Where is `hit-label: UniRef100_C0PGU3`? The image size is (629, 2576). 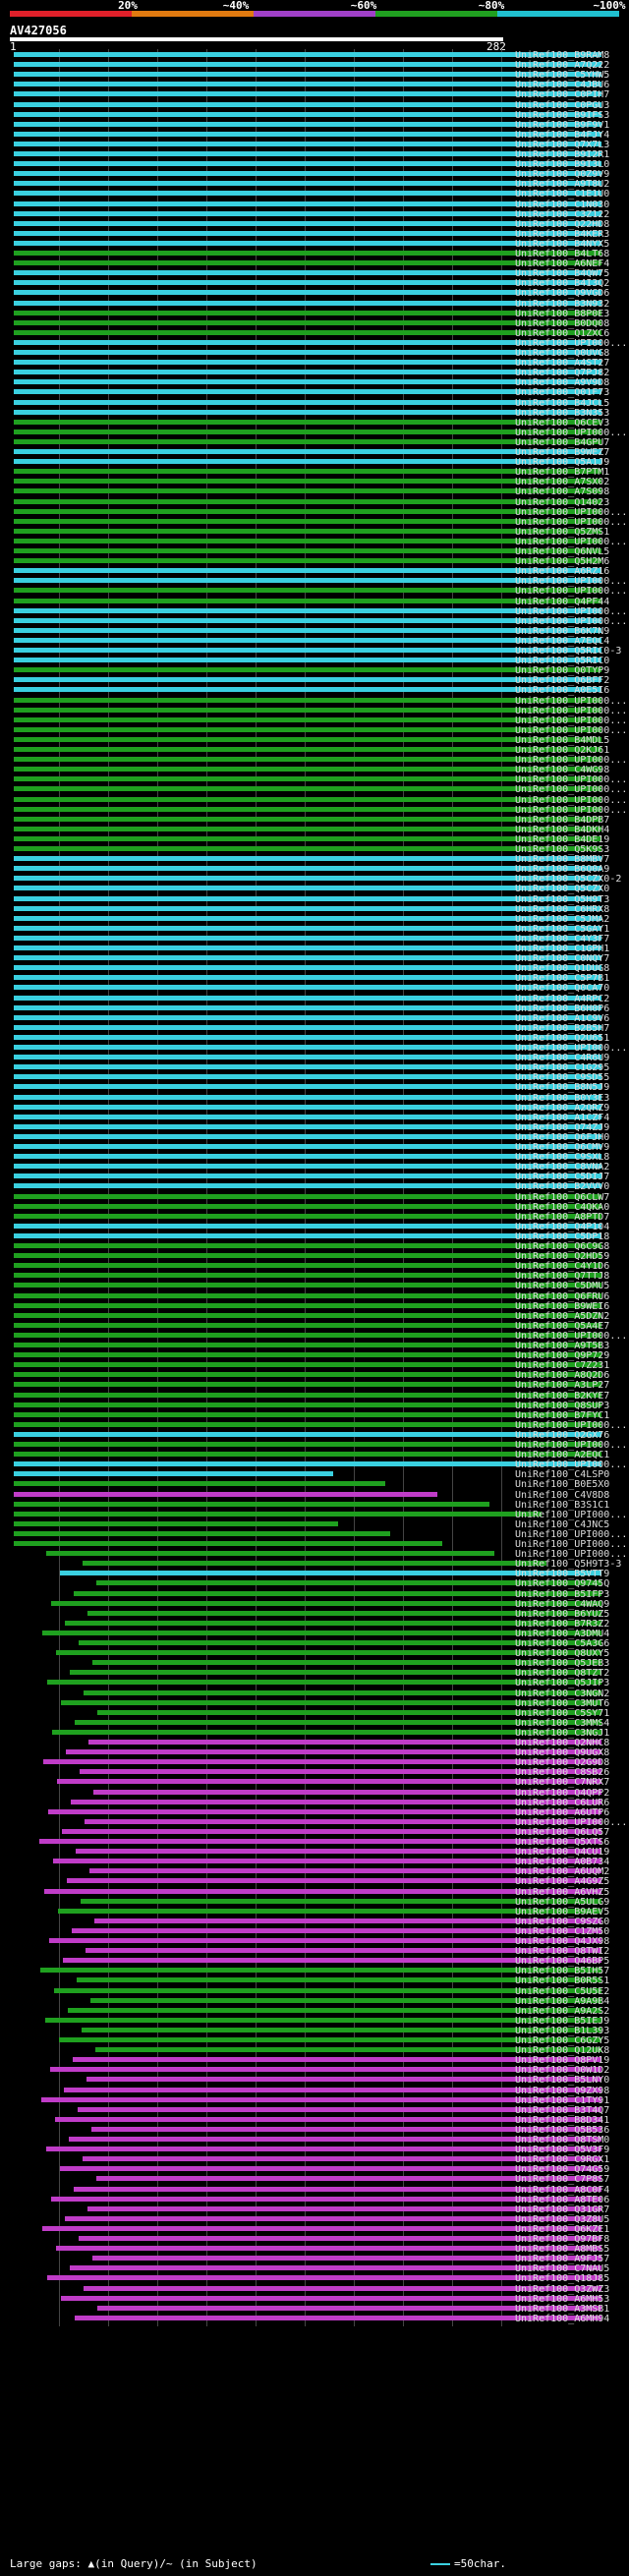
hit-label: UniRef100_C0PGU3 is located at coordinates (562, 106).